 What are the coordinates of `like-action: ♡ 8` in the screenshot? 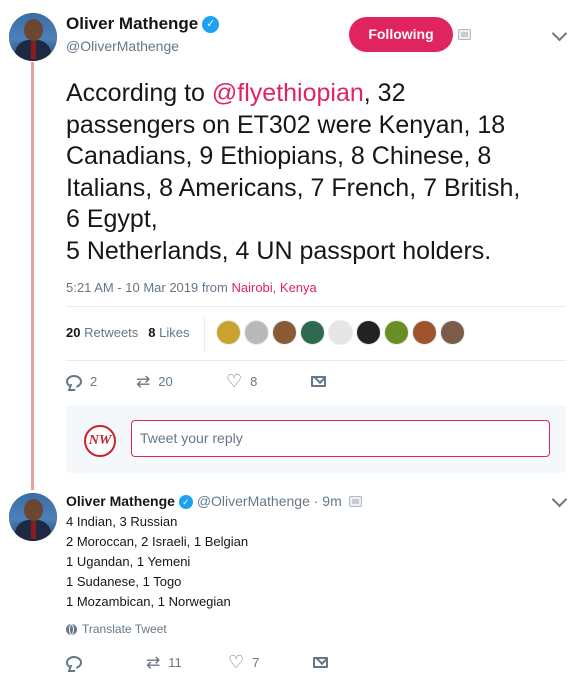 It's located at (268, 381).